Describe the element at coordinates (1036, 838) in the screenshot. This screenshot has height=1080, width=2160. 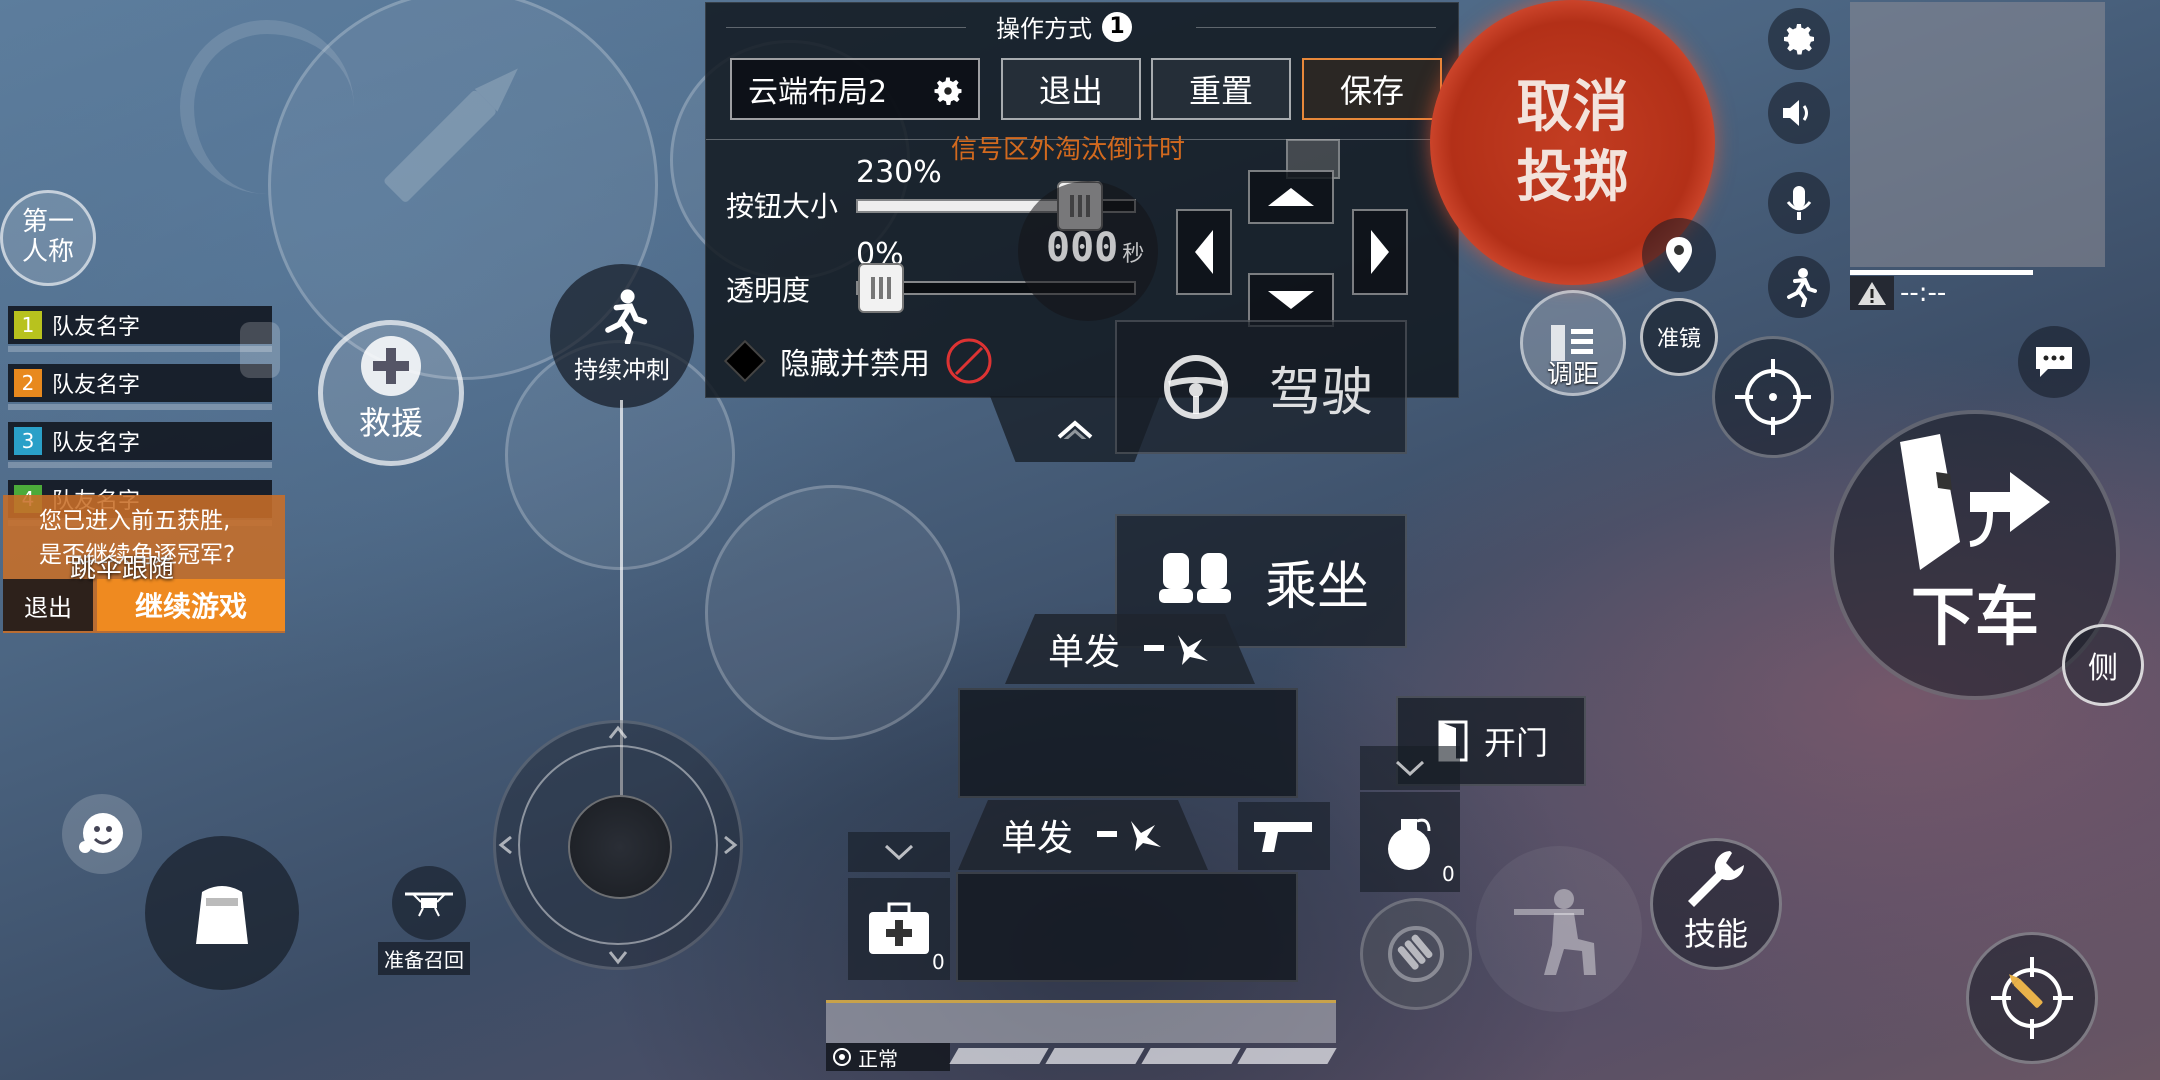
I see `fire-mode-bottom-label: 单发` at that location.